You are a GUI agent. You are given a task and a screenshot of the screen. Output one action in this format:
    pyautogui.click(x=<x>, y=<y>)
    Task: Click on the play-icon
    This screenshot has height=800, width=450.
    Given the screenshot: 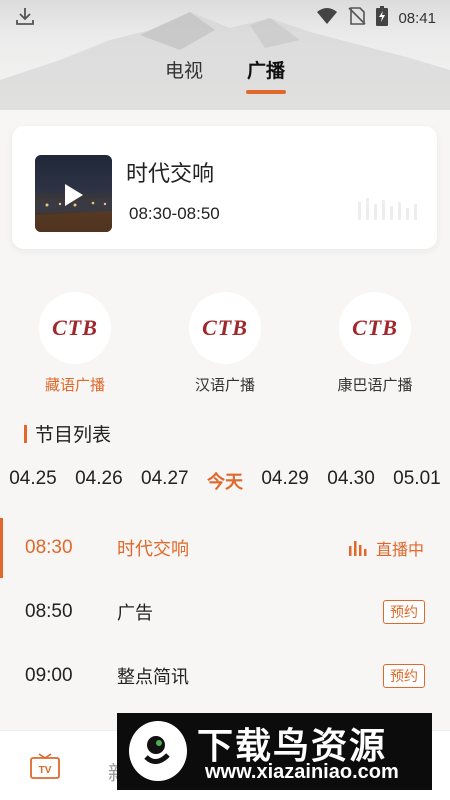 What is the action you would take?
    pyautogui.click(x=74, y=195)
    